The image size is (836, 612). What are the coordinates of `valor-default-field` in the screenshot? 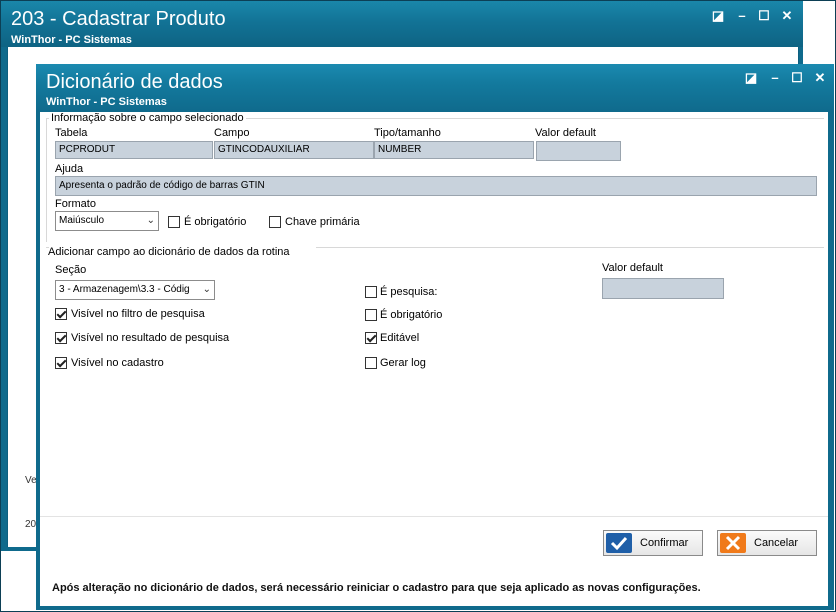 It's located at (578, 151).